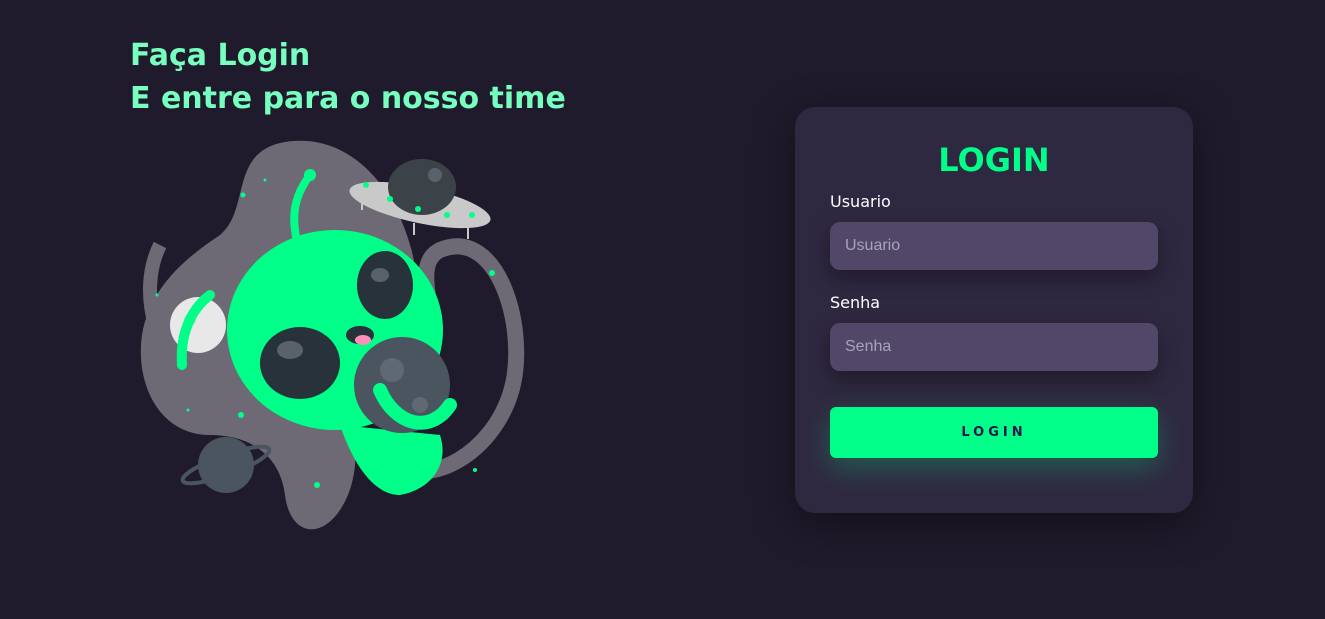 This screenshot has width=1325, height=619. What do you see at coordinates (994, 246) in the screenshot?
I see `username-input` at bounding box center [994, 246].